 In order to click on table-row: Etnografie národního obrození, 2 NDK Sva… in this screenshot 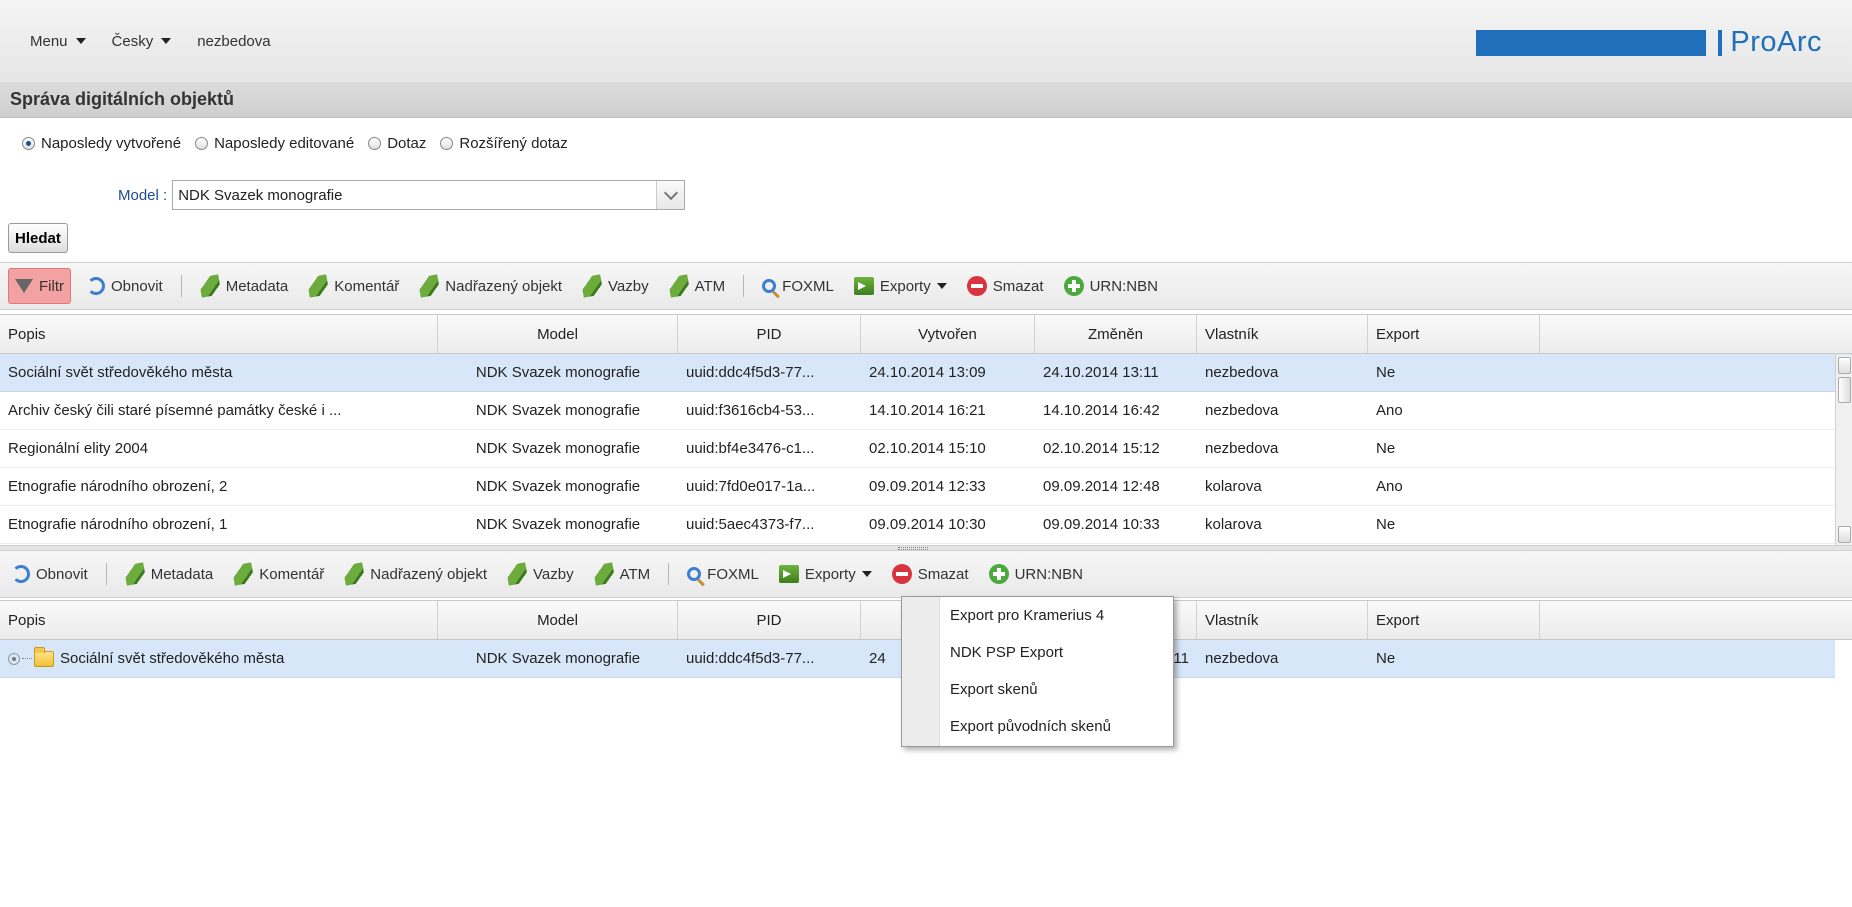, I will do `click(926, 487)`.